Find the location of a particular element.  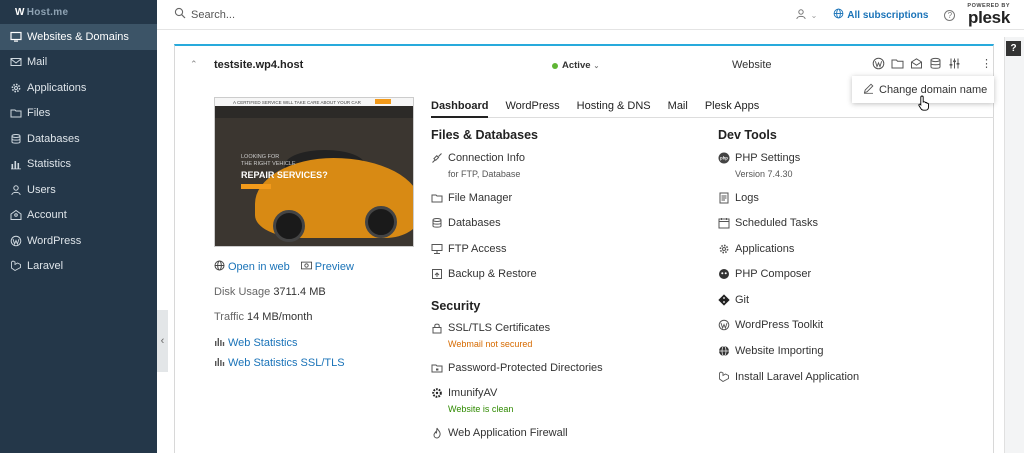

git-link: Git is located at coordinates (733, 300).